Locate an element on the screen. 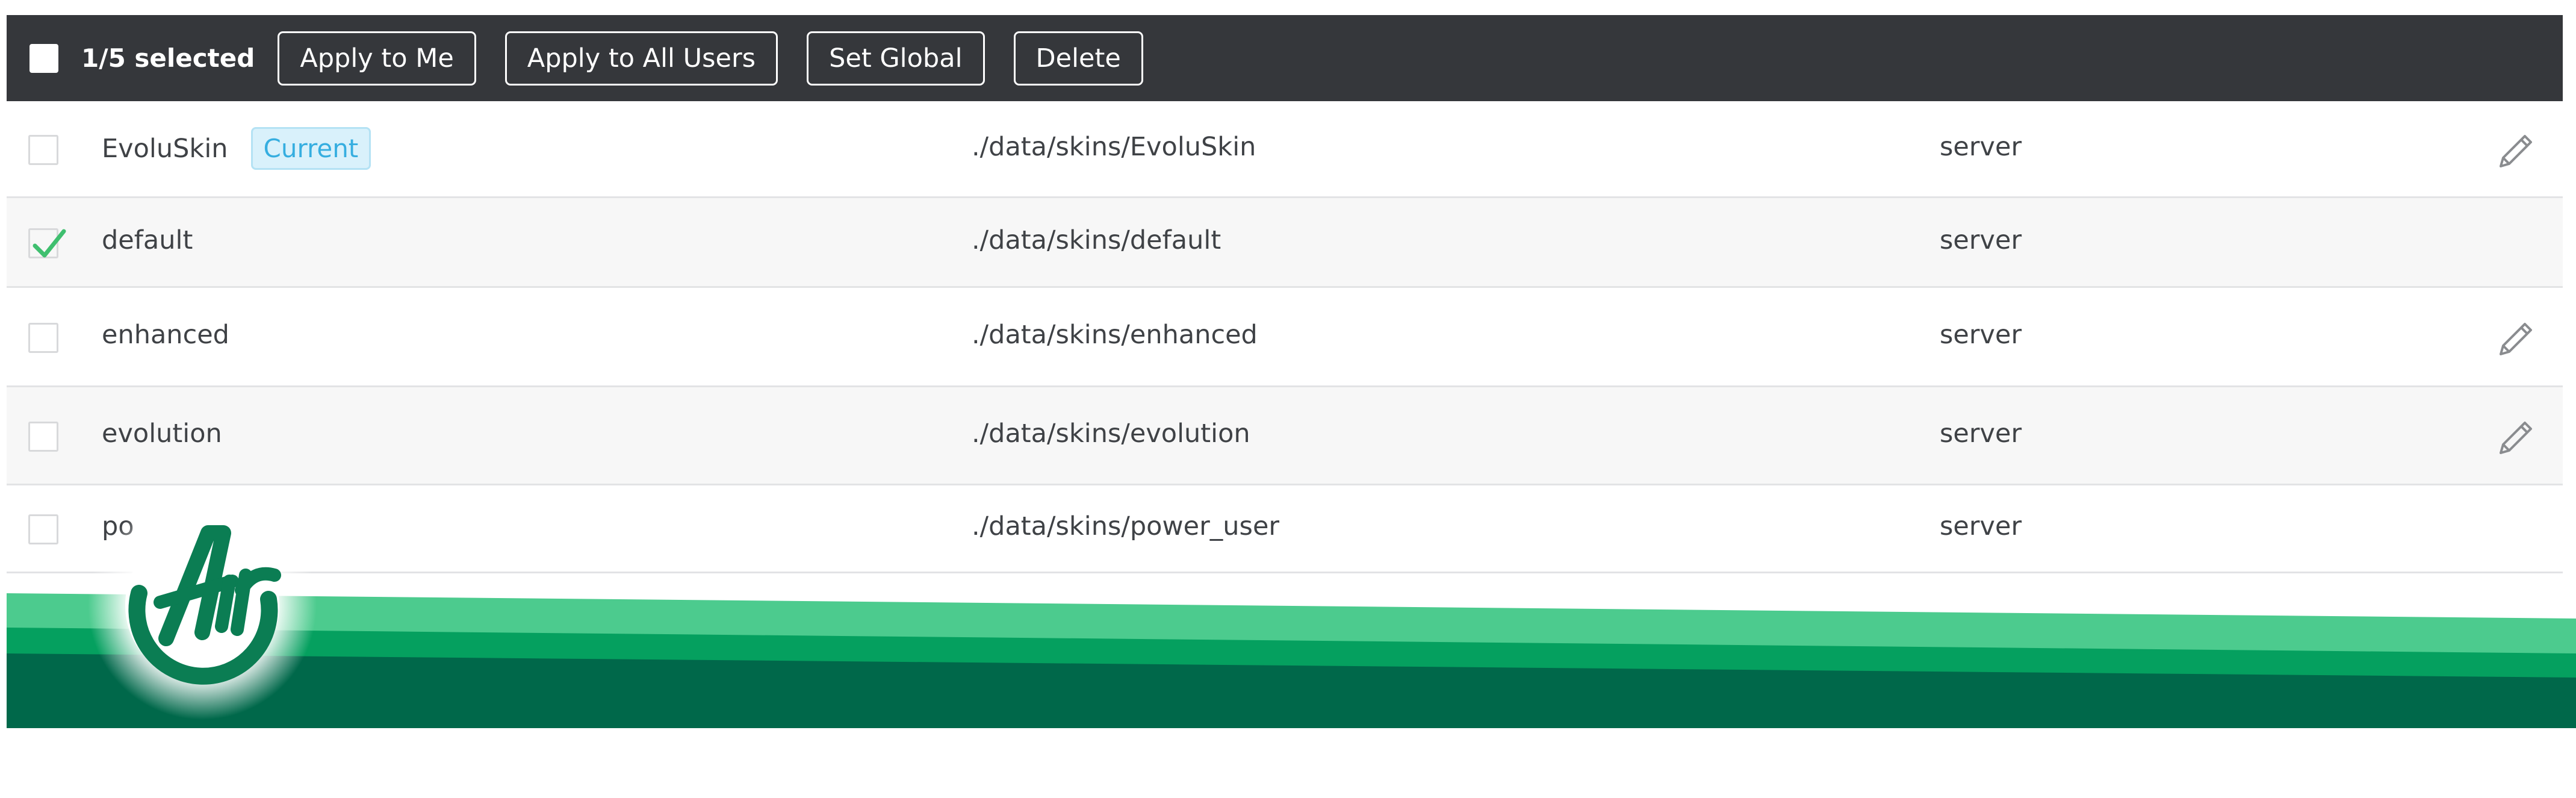 The image size is (2576, 798). skin-name-cell: default is located at coordinates (147, 240).